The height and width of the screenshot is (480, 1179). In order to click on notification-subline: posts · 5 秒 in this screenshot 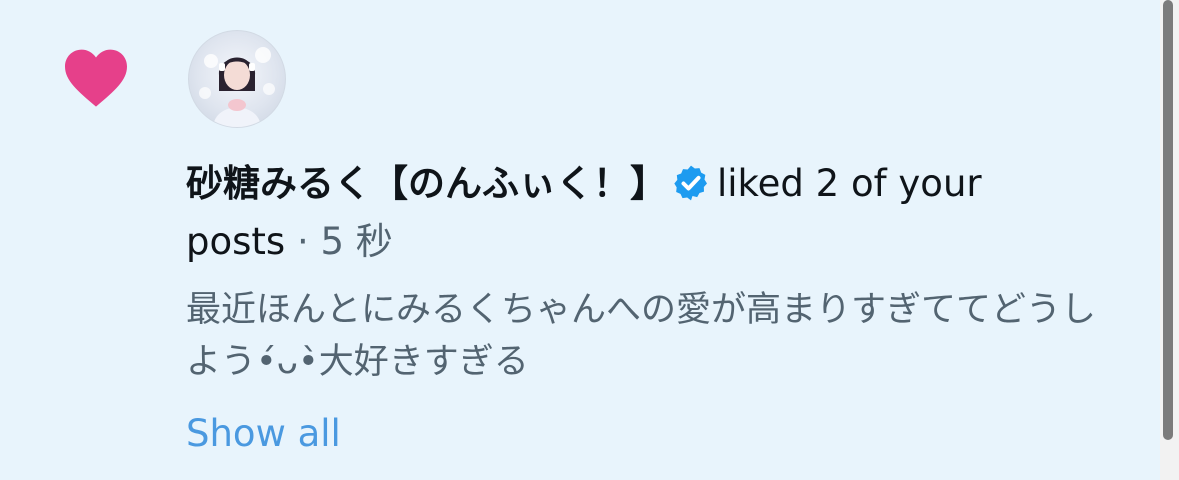, I will do `click(651, 242)`.